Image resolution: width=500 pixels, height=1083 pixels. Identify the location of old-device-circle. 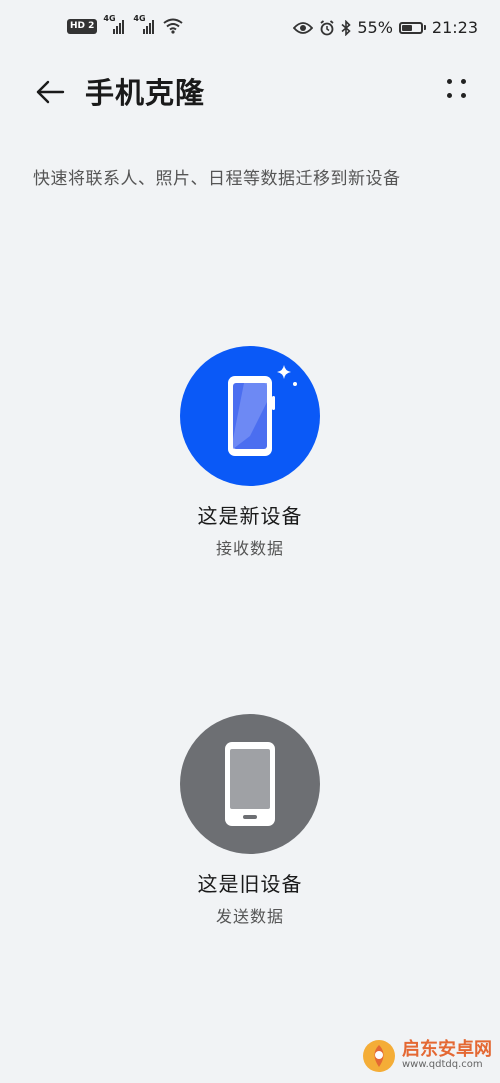
(250, 784).